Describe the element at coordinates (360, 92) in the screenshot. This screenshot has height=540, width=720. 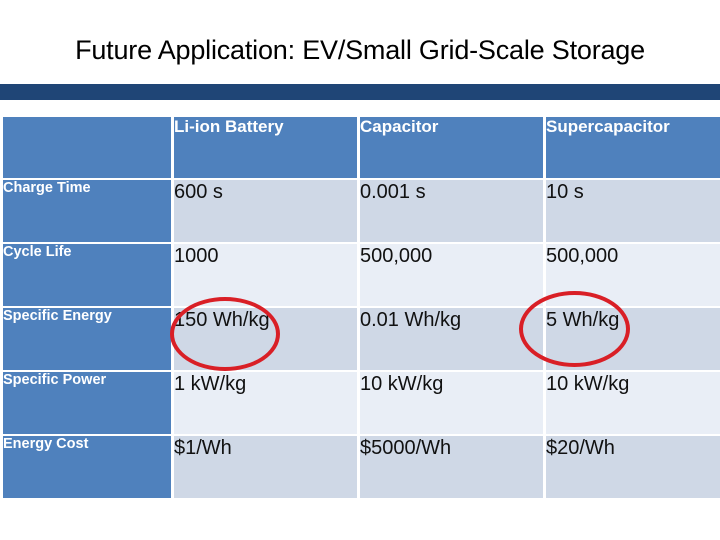
I see `title-accent-bar` at that location.